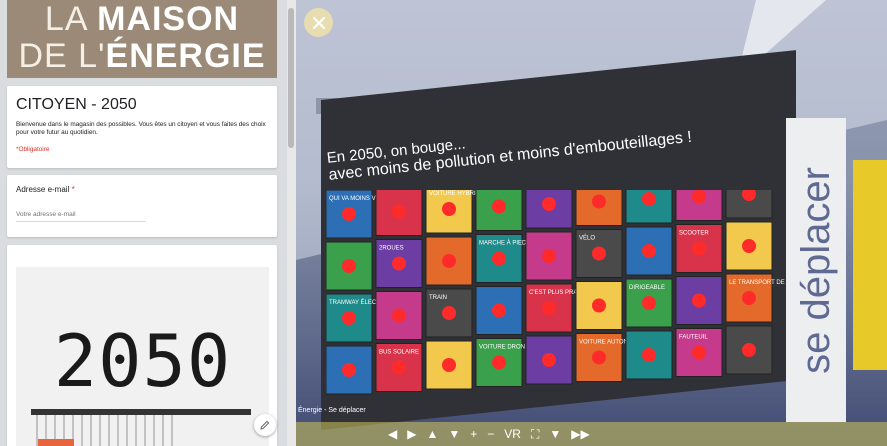 Image resolution: width=887 pixels, height=446 pixels. What do you see at coordinates (555, 434) in the screenshot?
I see `menu-button: ▼` at bounding box center [555, 434].